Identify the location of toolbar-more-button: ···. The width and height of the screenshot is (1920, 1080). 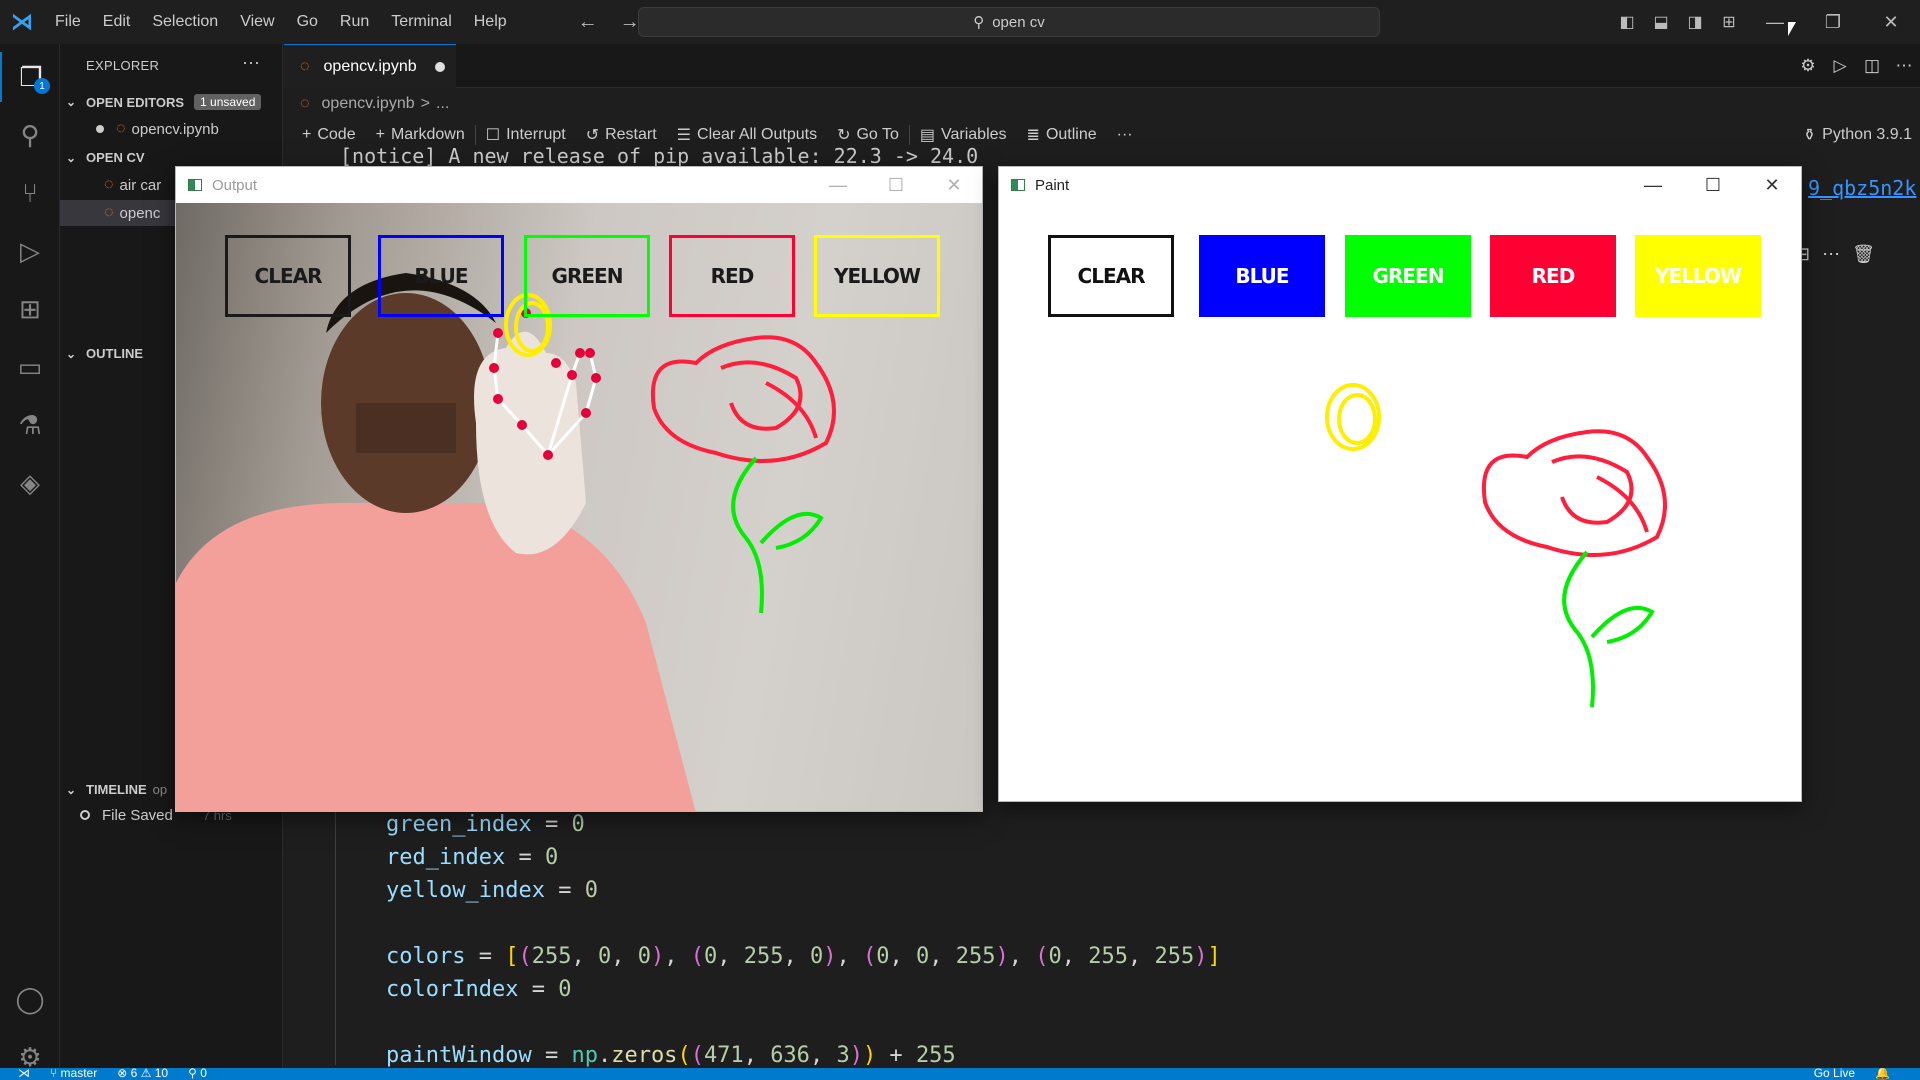
(1125, 135).